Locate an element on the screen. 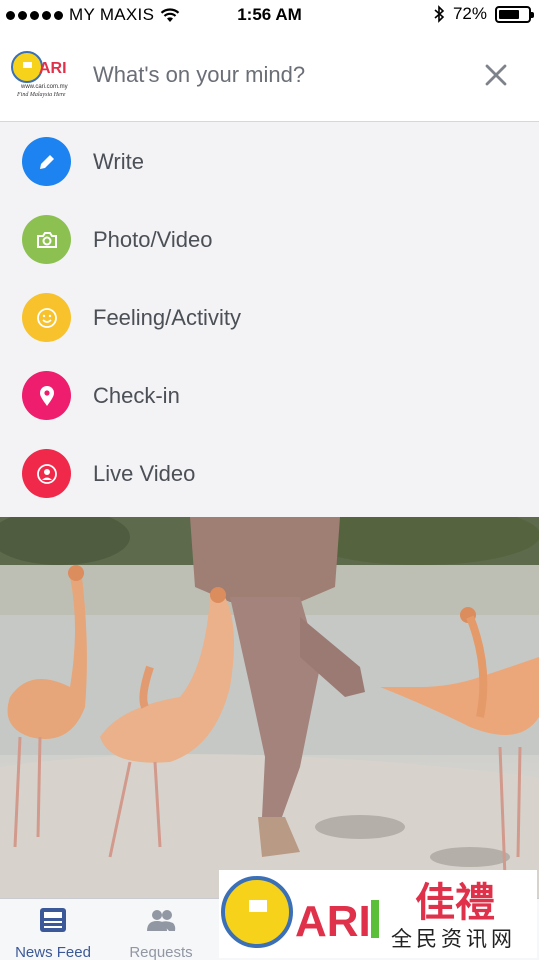  avatar: ARI www.cari.com.my Find Malaysia Here is located at coordinates (39, 74).